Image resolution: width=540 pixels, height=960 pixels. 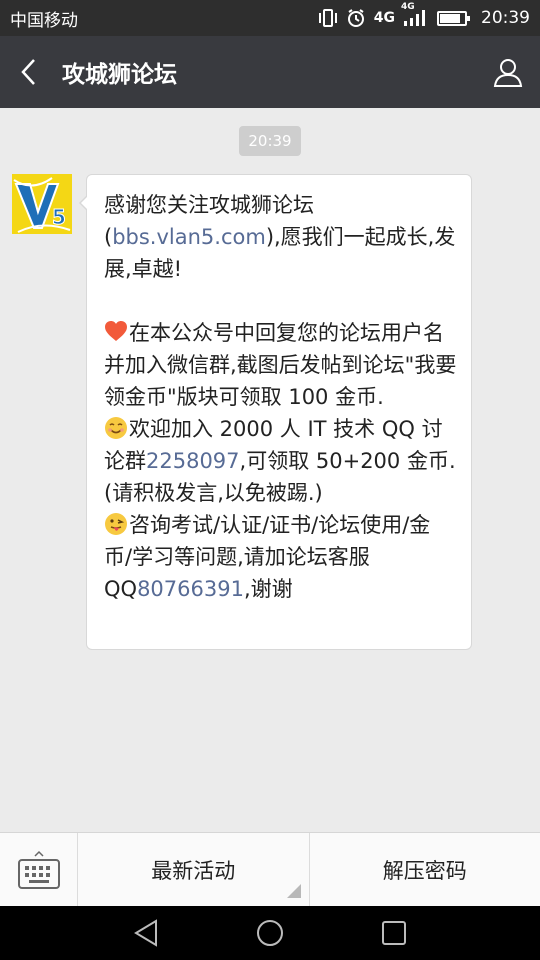 I want to click on nav-back-icon, so click(x=145, y=933).